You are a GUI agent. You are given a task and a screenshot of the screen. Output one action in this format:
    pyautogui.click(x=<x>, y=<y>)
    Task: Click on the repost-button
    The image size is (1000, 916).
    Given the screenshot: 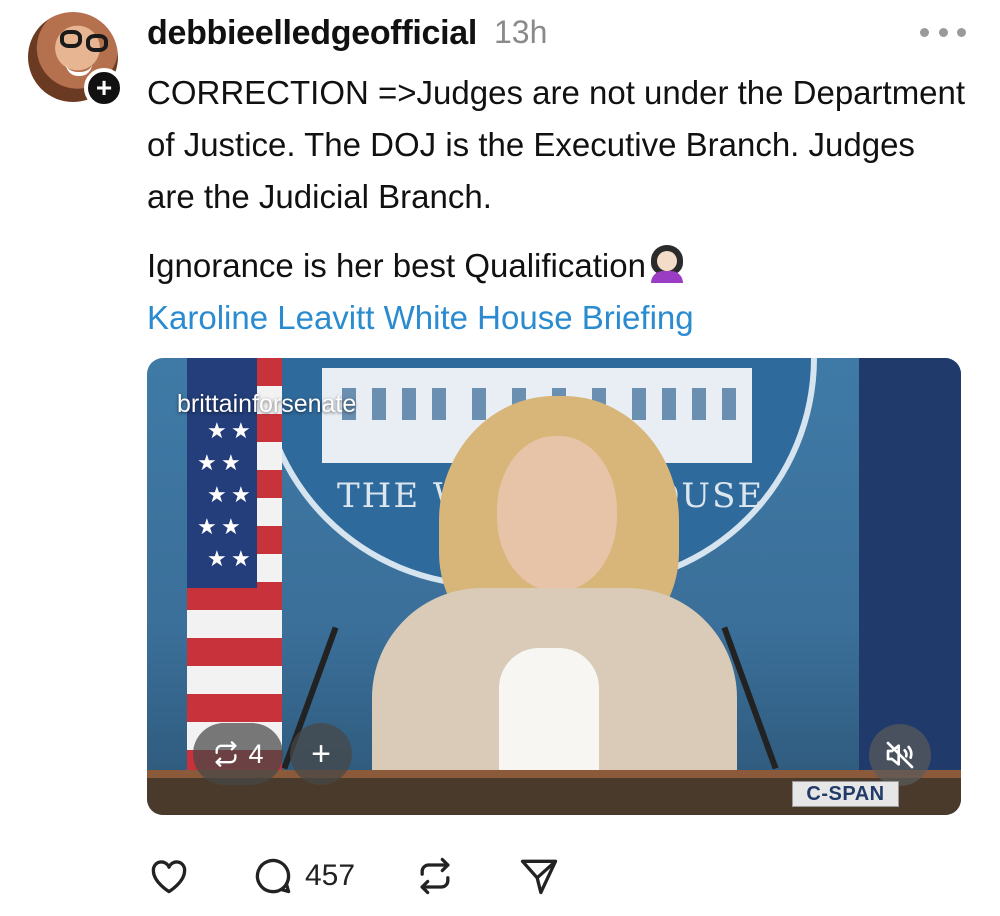 What is the action you would take?
    pyautogui.click(x=435, y=876)
    